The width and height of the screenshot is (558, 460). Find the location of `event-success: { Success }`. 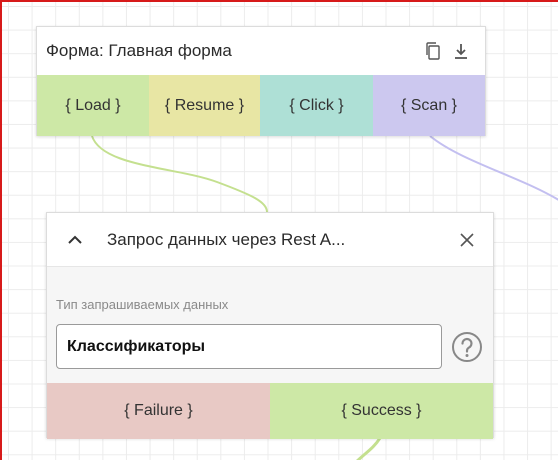

event-success: { Success } is located at coordinates (381, 411).